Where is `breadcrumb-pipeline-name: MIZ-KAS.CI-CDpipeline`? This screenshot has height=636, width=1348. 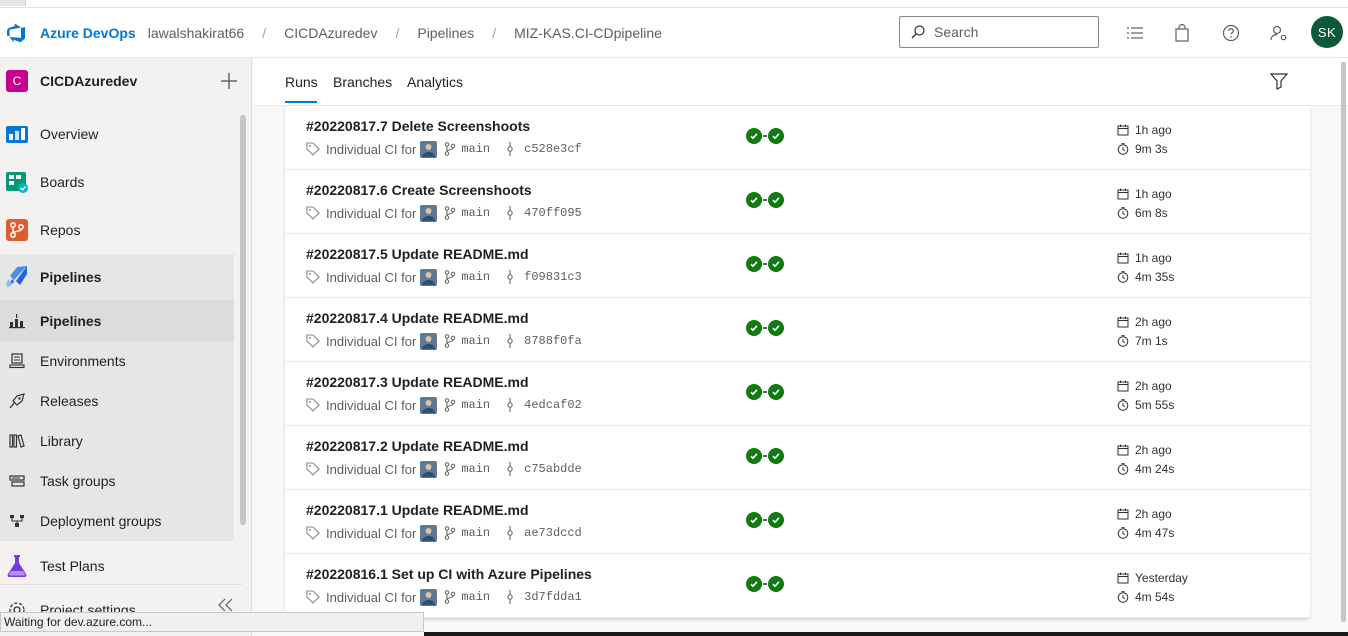 breadcrumb-pipeline-name: MIZ-KAS.CI-CDpipeline is located at coordinates (588, 33).